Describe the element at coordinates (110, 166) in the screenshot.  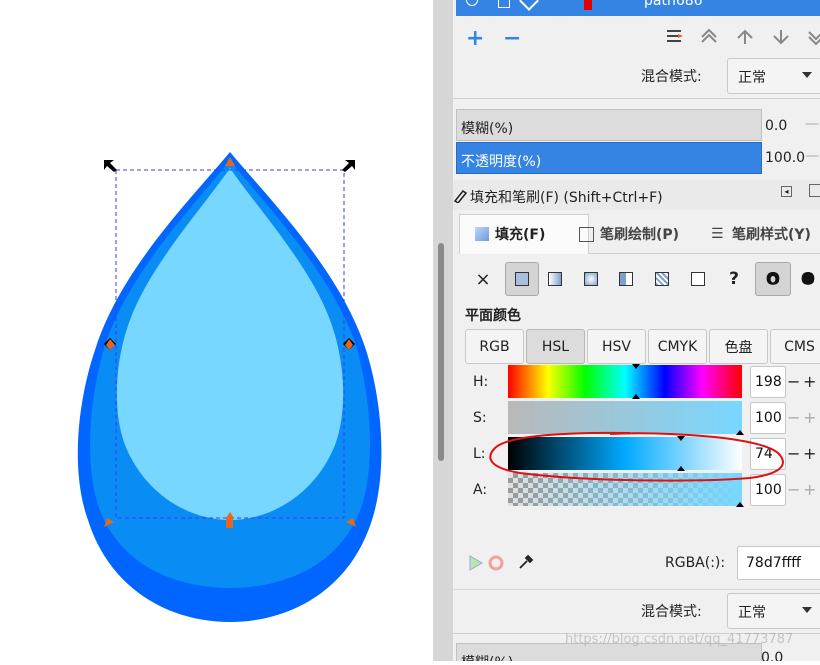
I see `resize-handle-top-left` at that location.